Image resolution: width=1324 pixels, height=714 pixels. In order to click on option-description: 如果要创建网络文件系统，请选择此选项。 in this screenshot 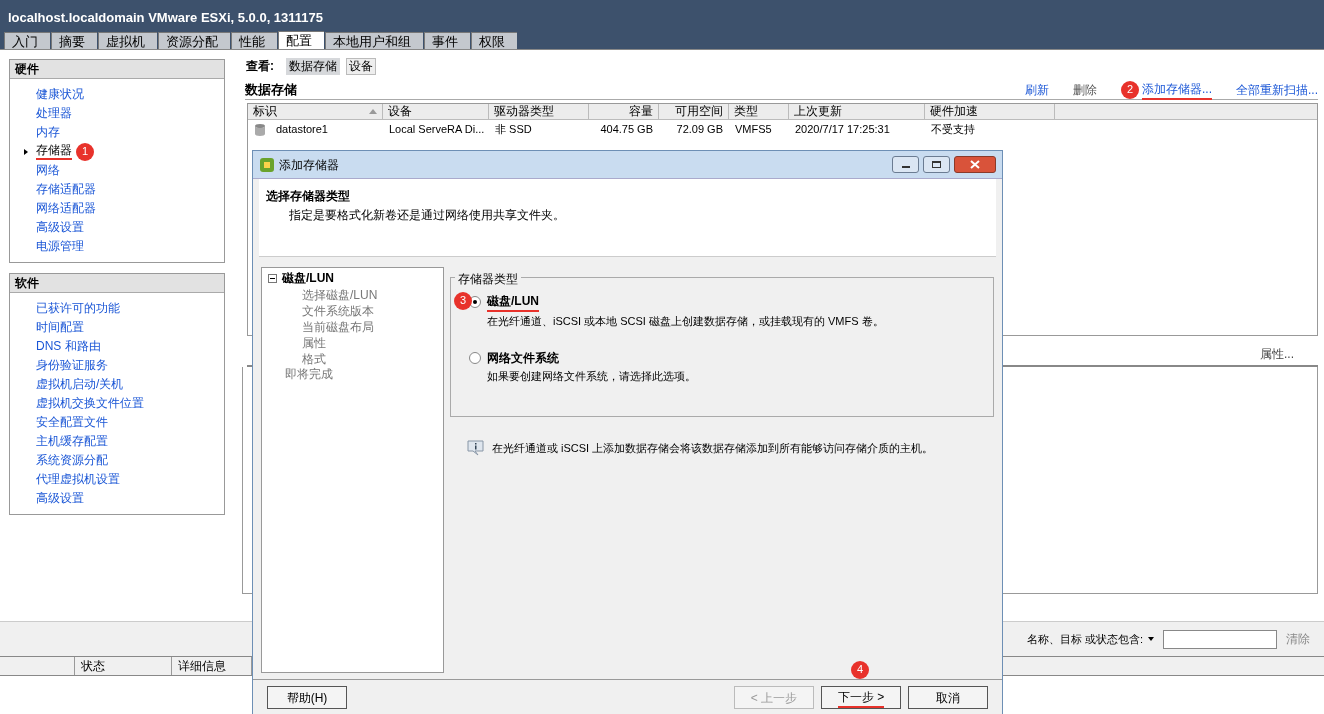, I will do `click(591, 376)`.